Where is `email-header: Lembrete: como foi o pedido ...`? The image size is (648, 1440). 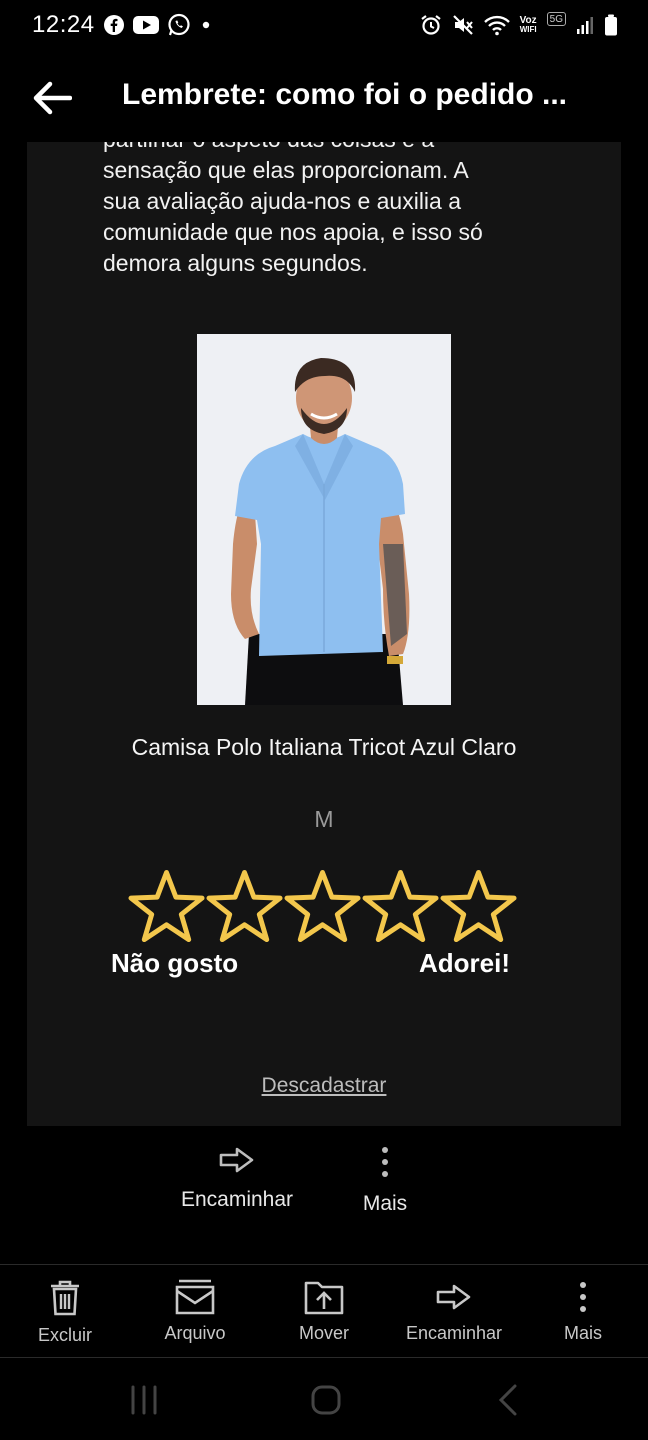 email-header: Lembrete: como foi o pedido ... is located at coordinates (324, 98).